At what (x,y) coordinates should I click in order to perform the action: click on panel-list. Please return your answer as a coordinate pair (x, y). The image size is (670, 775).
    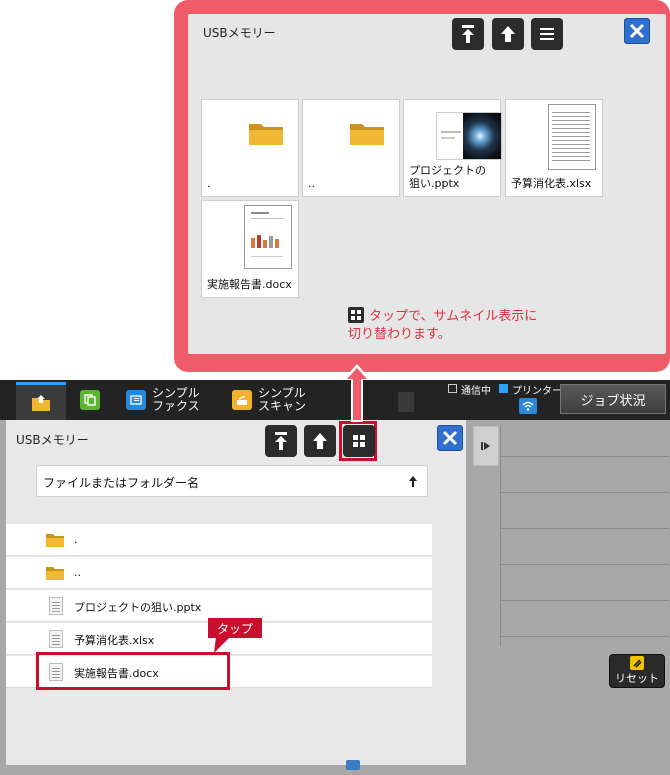
    Looking at the image, I should click on (585, 536).